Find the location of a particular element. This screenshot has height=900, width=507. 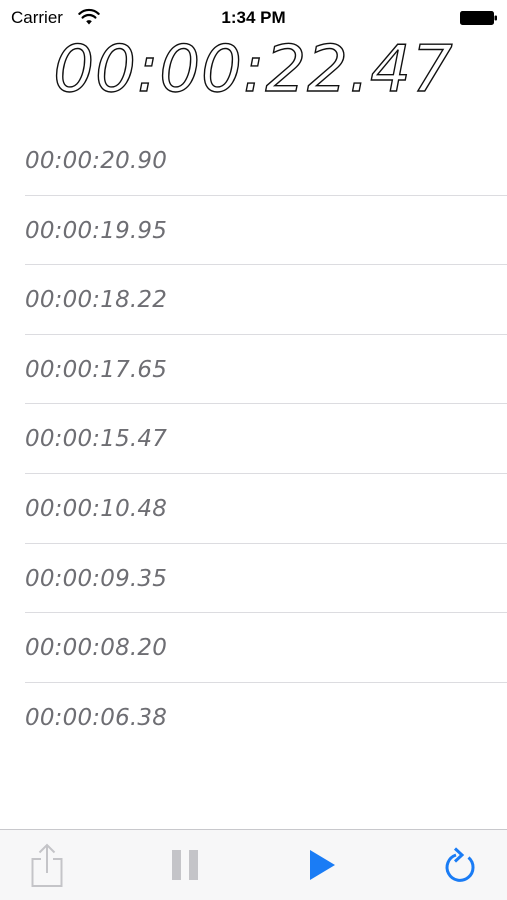

lap-time: 00:00:20.90 is located at coordinates (96, 161).